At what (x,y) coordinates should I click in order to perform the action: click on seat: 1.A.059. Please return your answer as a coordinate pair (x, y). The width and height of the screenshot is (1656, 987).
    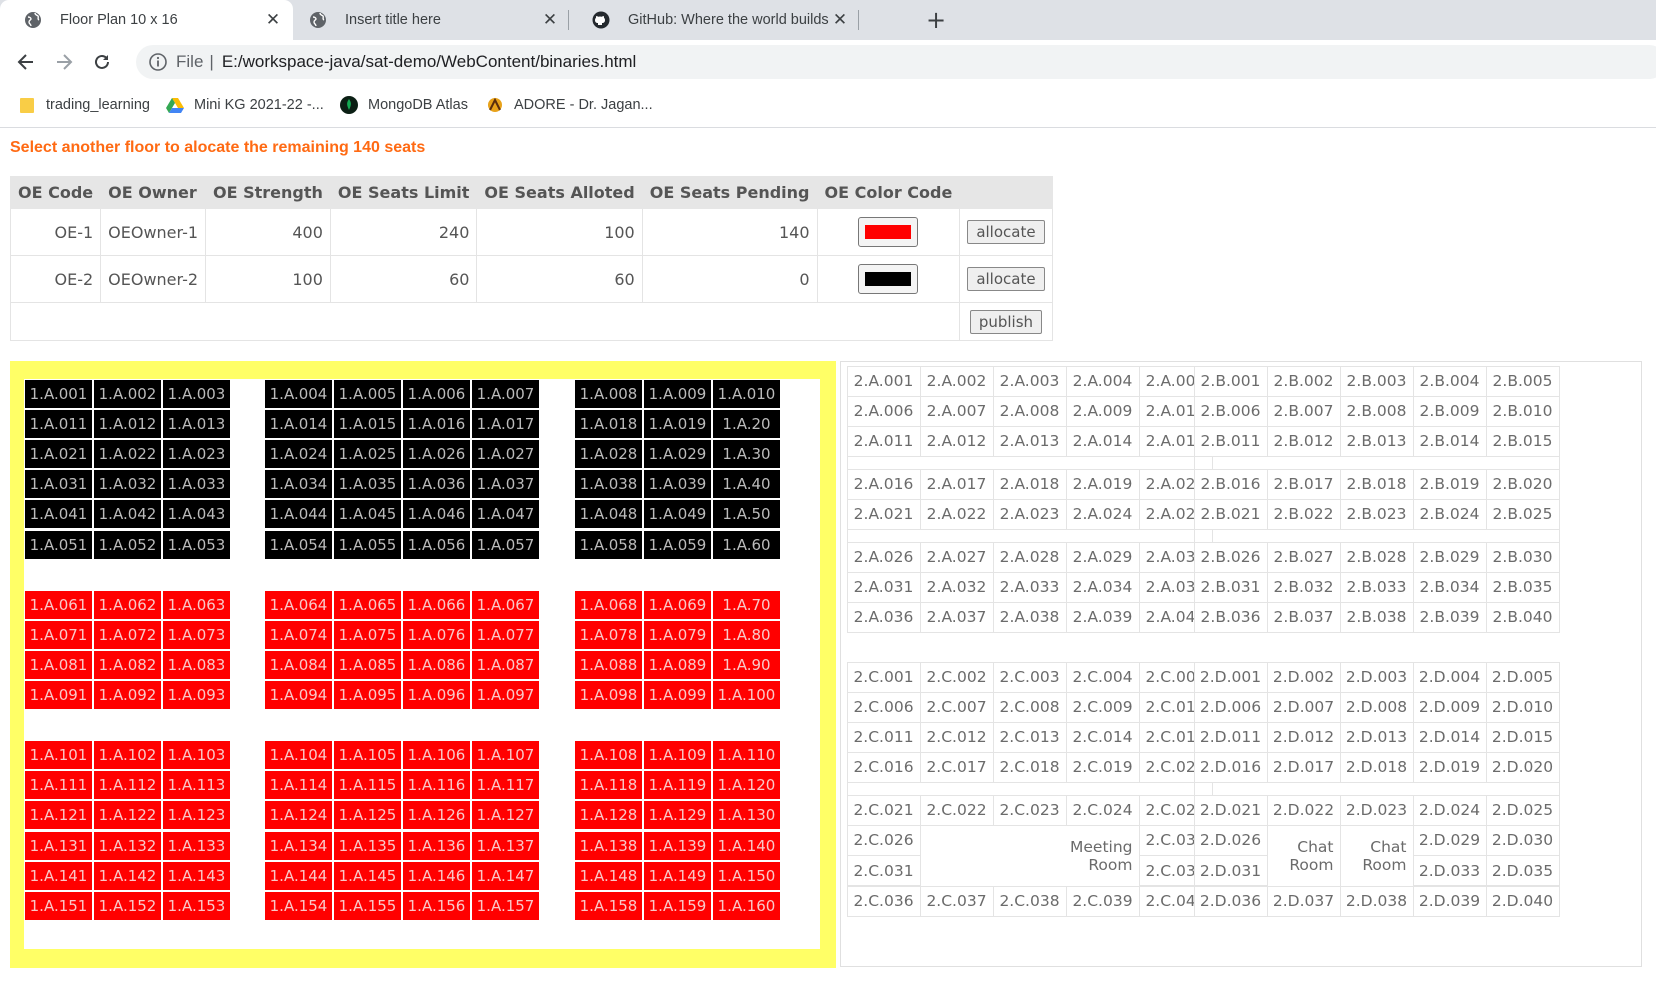
    Looking at the image, I should click on (677, 544).